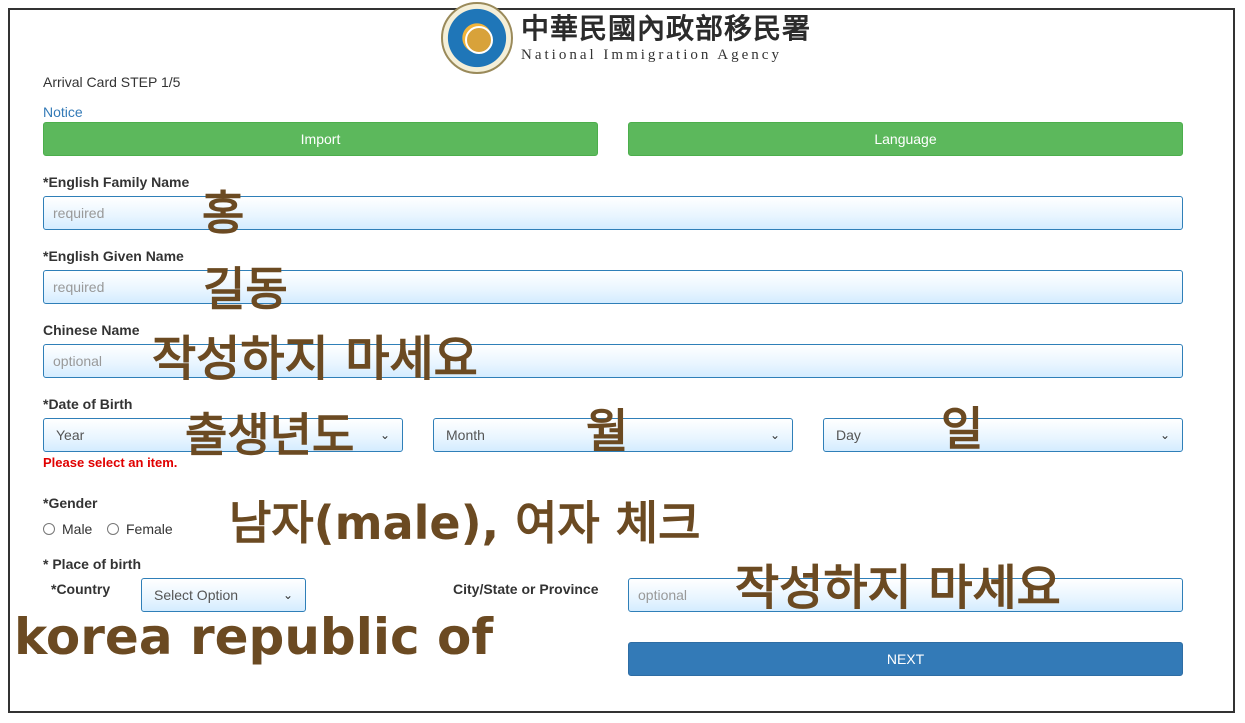 The image size is (1245, 723). I want to click on annotation-city: 작성하지 마세요, so click(898, 588).